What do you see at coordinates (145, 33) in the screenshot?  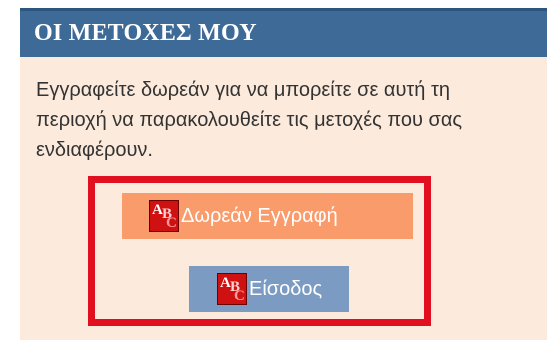 I see `panel-title: ΟΙ ΜΕΤΟΧΕΣ ΜΟΥ` at bounding box center [145, 33].